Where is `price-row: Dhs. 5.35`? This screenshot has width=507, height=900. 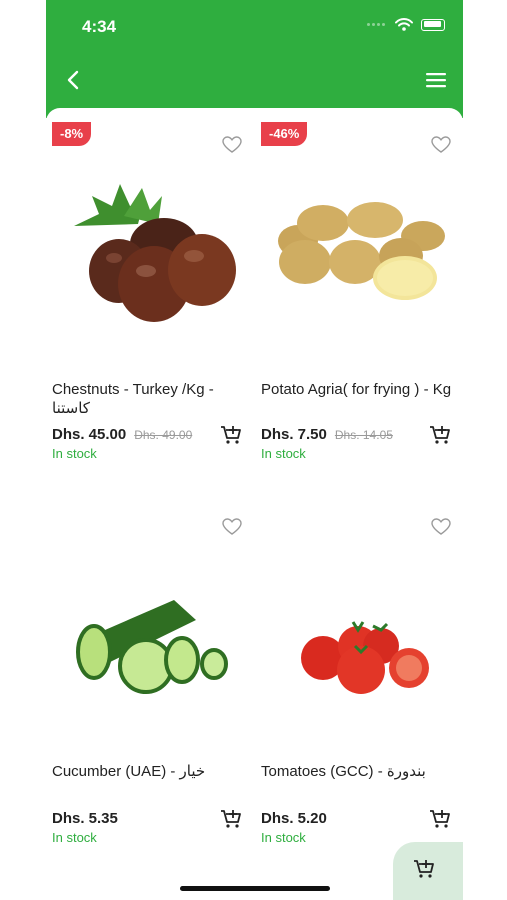 price-row: Dhs. 5.35 is located at coordinates (85, 818).